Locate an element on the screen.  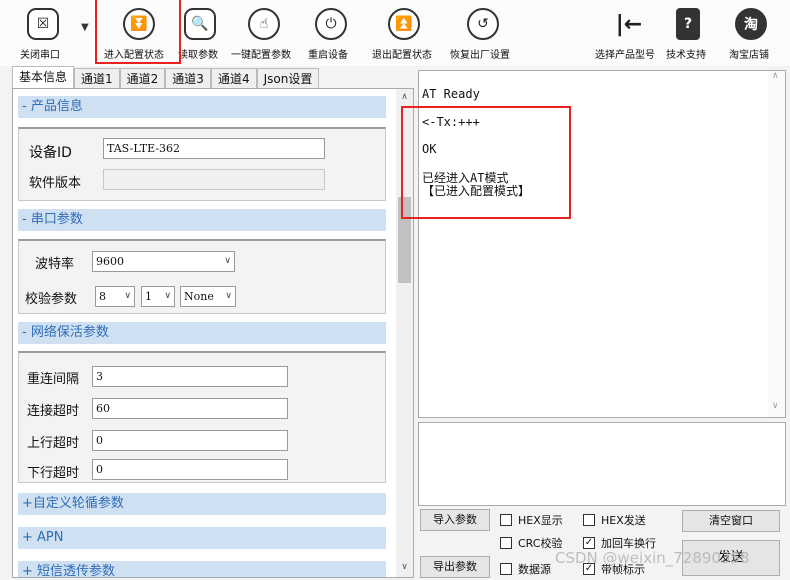
read-params-label: 读取参数 is located at coordinates (198, 55).